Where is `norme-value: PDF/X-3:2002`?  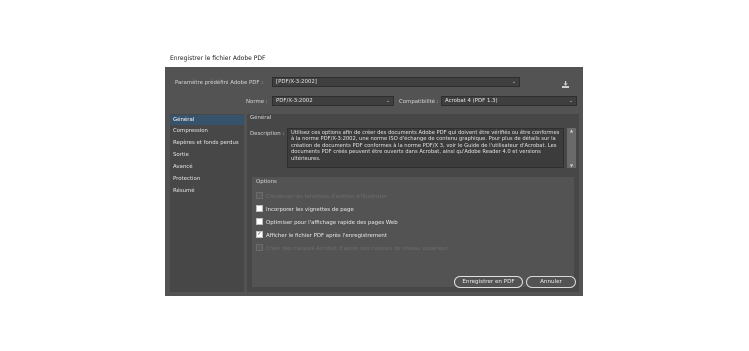 norme-value: PDF/X-3:2002 is located at coordinates (294, 101).